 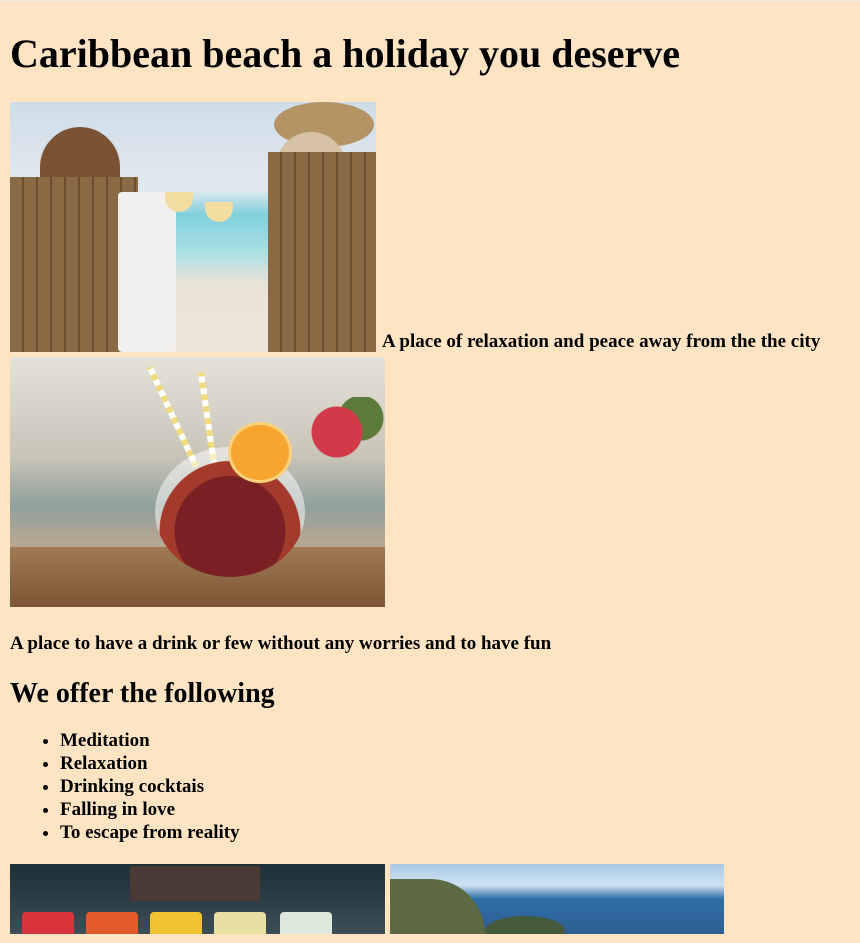 I want to click on coastline-image, so click(x=557, y=899).